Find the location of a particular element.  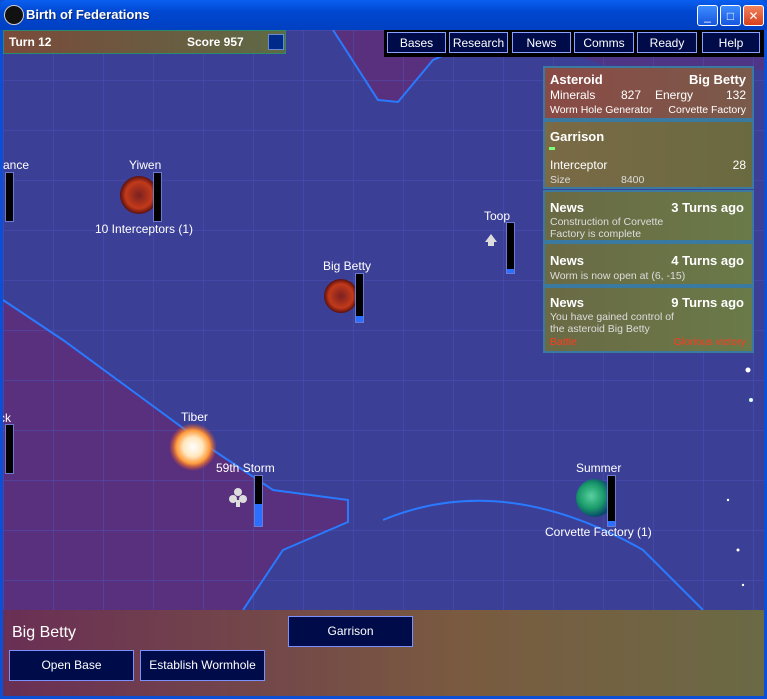

minerals-value: 827 is located at coordinates (631, 95).